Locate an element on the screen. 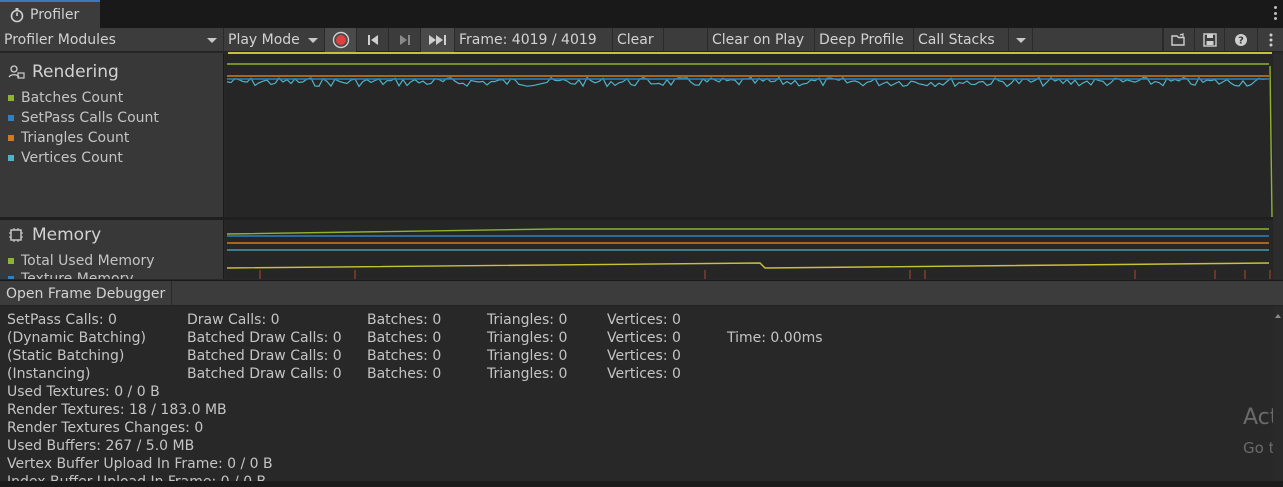 The image size is (1283, 487). stat-draw-calls: Draw Calls: 0 is located at coordinates (233, 320).